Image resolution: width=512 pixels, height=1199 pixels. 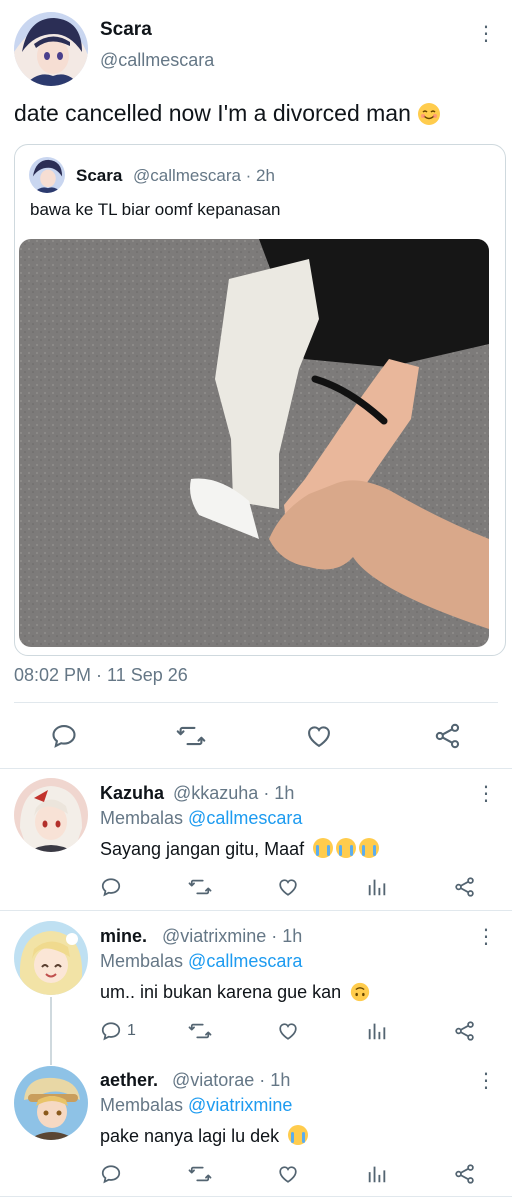 What do you see at coordinates (202, 849) in the screenshot?
I see `reply-text: Sayang jangan gitu, Maaf` at bounding box center [202, 849].